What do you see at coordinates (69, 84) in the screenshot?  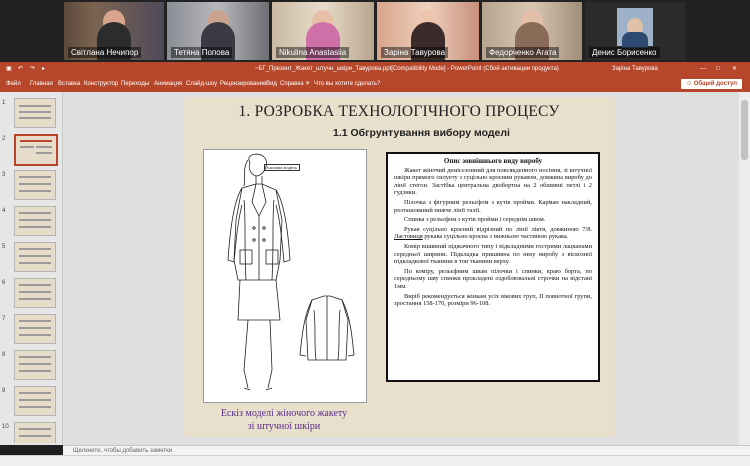 I see `tab-insert: Вставка` at bounding box center [69, 84].